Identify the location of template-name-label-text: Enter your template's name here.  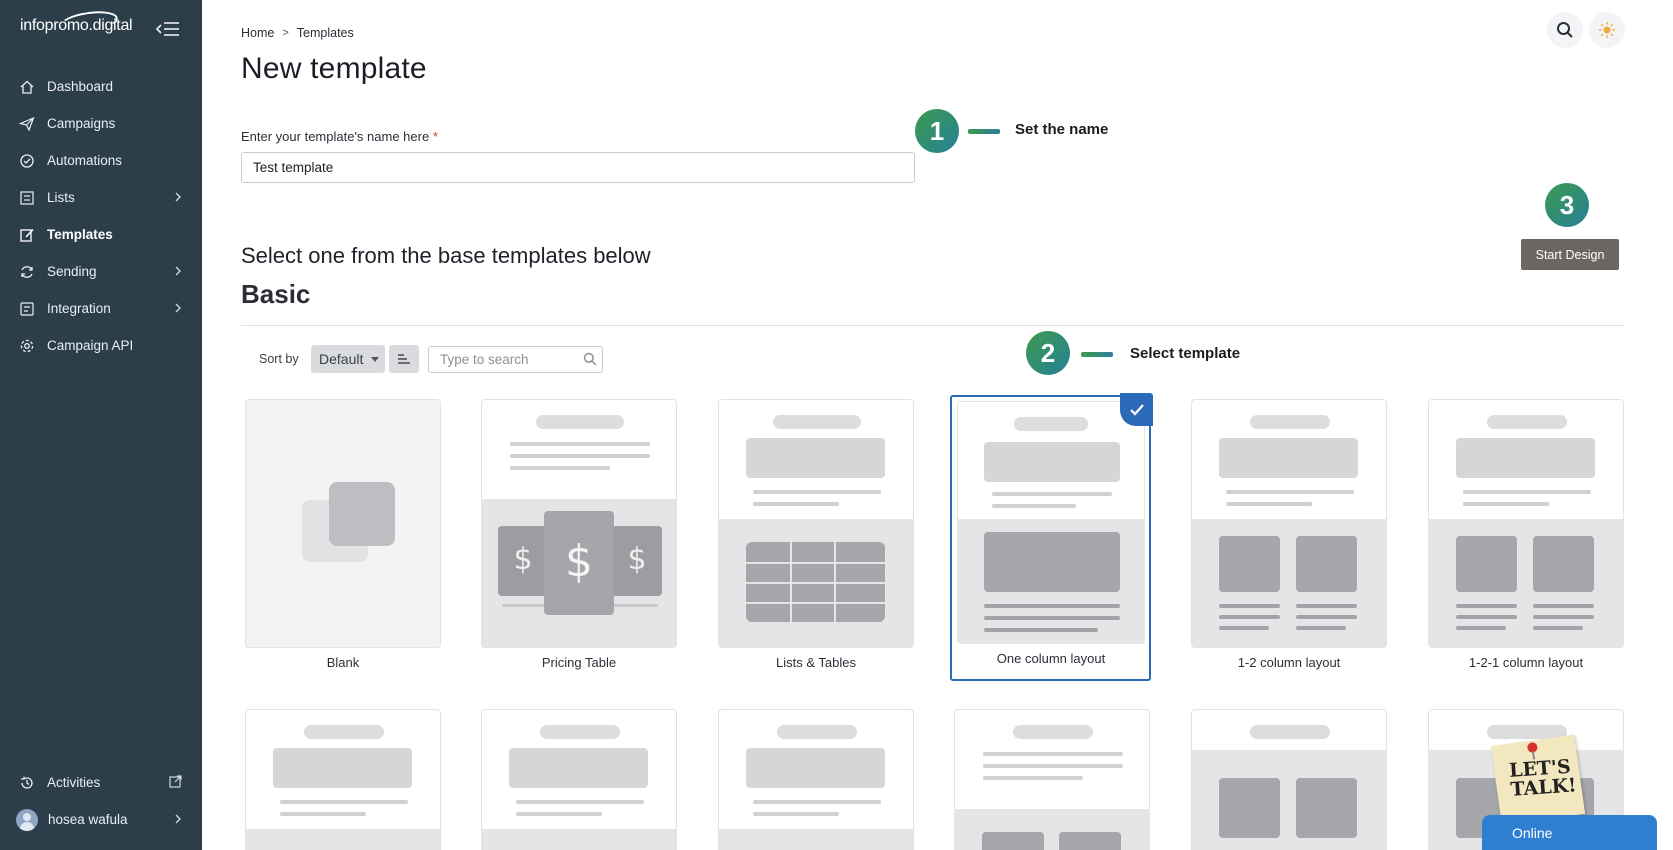
(335, 136).